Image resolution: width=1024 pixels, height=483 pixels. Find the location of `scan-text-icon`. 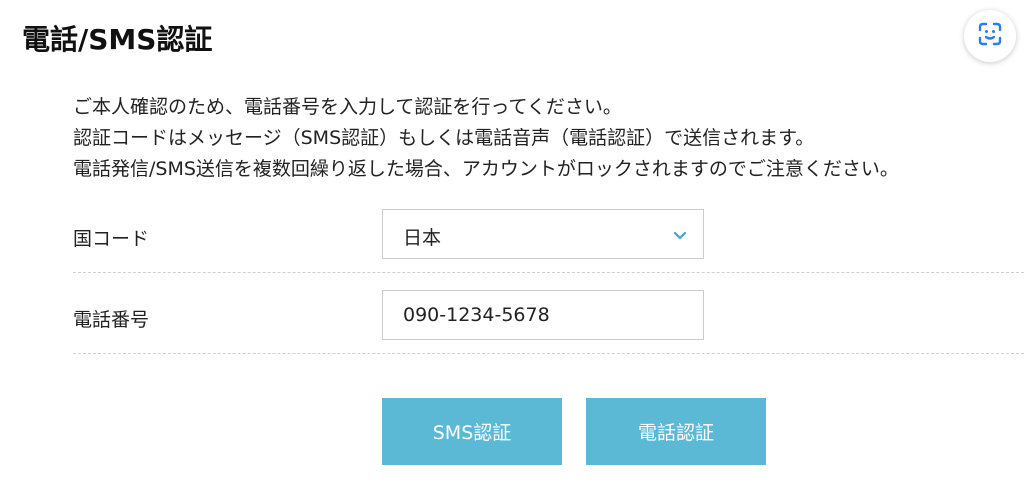

scan-text-icon is located at coordinates (990, 36).